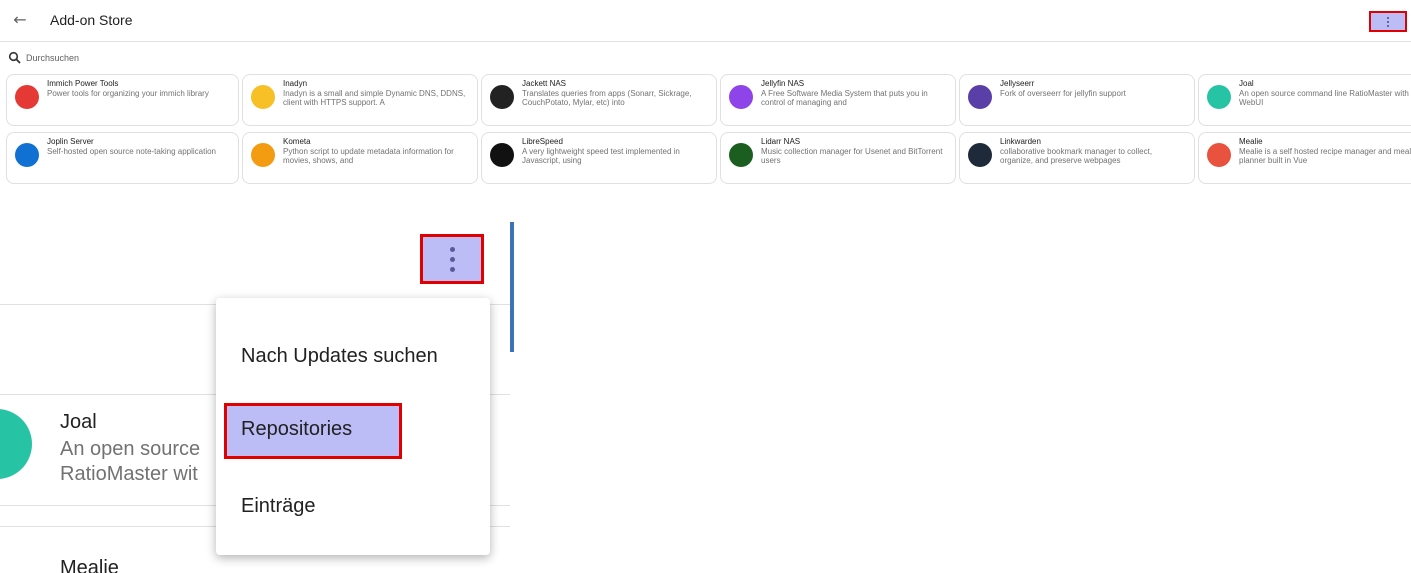 Image resolution: width=1411 pixels, height=573 pixels. I want to click on addon-card-description: Fork of overseerr for jellyfin support, so click(1063, 93).